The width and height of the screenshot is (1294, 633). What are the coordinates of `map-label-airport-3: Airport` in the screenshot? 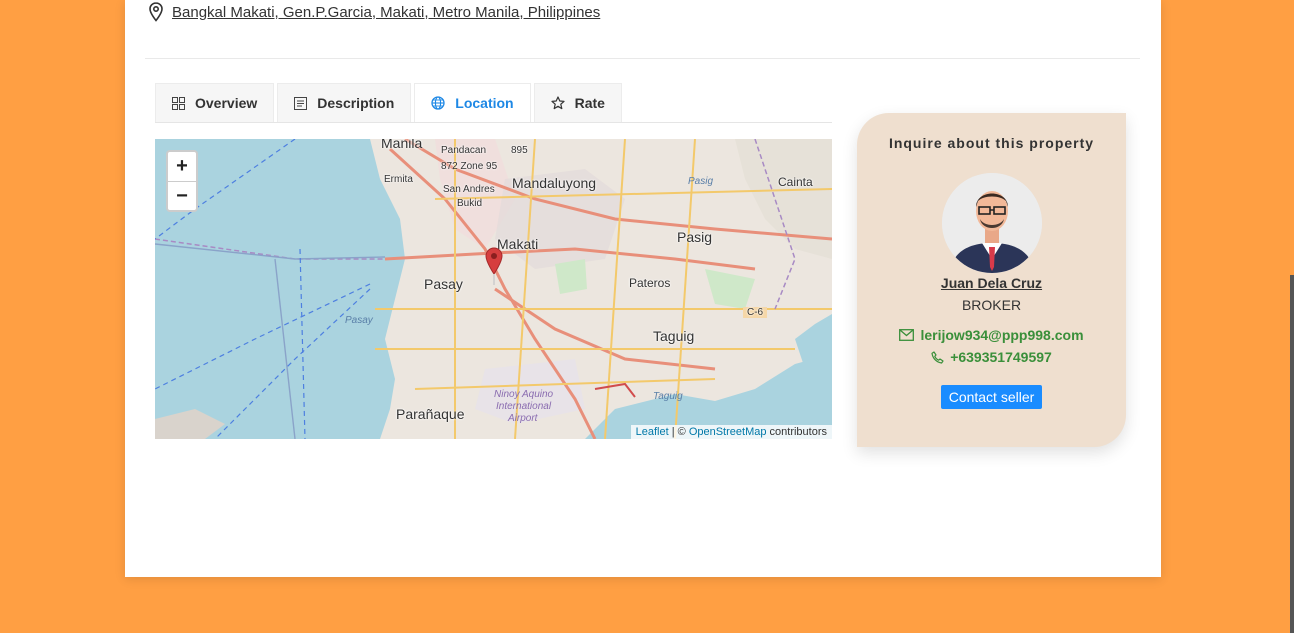 It's located at (523, 418).